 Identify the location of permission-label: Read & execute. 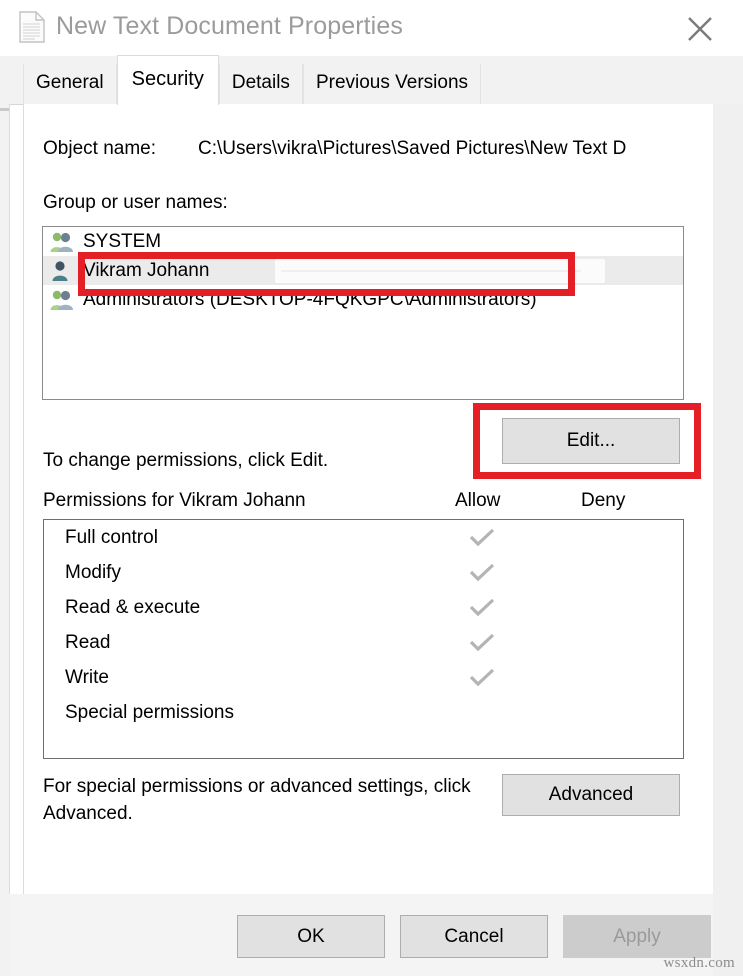
(133, 607).